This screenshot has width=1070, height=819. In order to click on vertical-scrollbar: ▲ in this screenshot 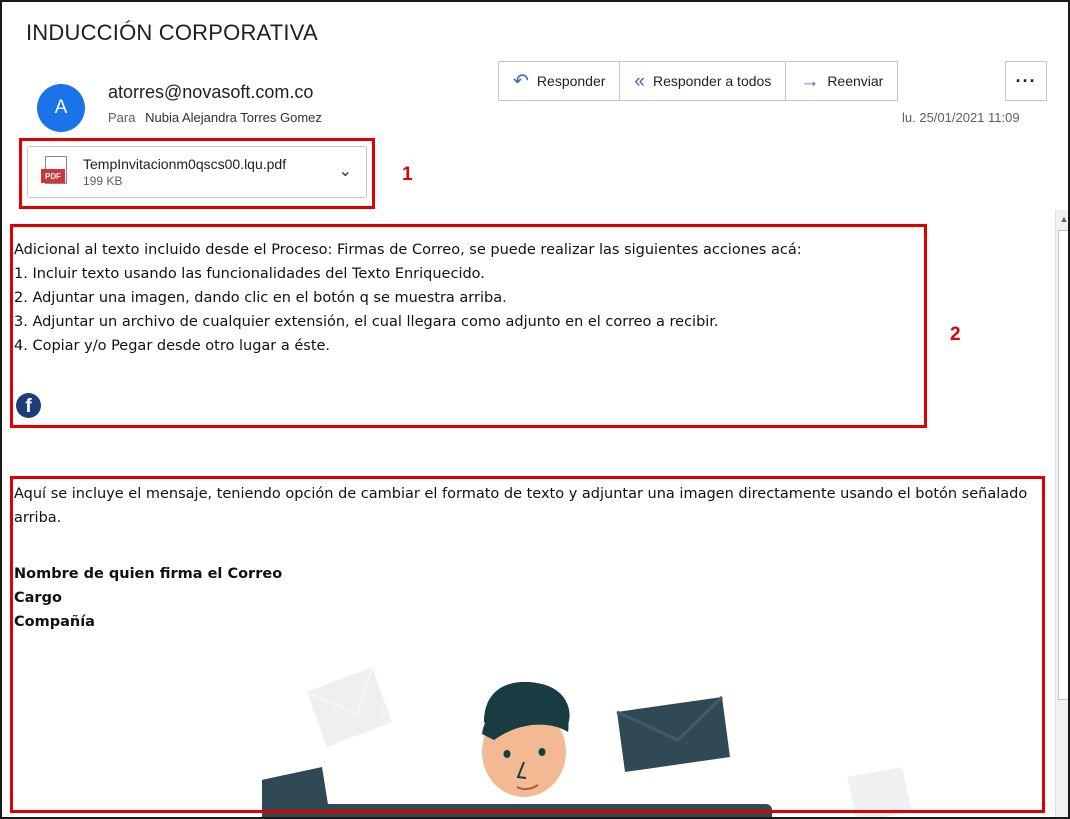, I will do `click(1061, 513)`.